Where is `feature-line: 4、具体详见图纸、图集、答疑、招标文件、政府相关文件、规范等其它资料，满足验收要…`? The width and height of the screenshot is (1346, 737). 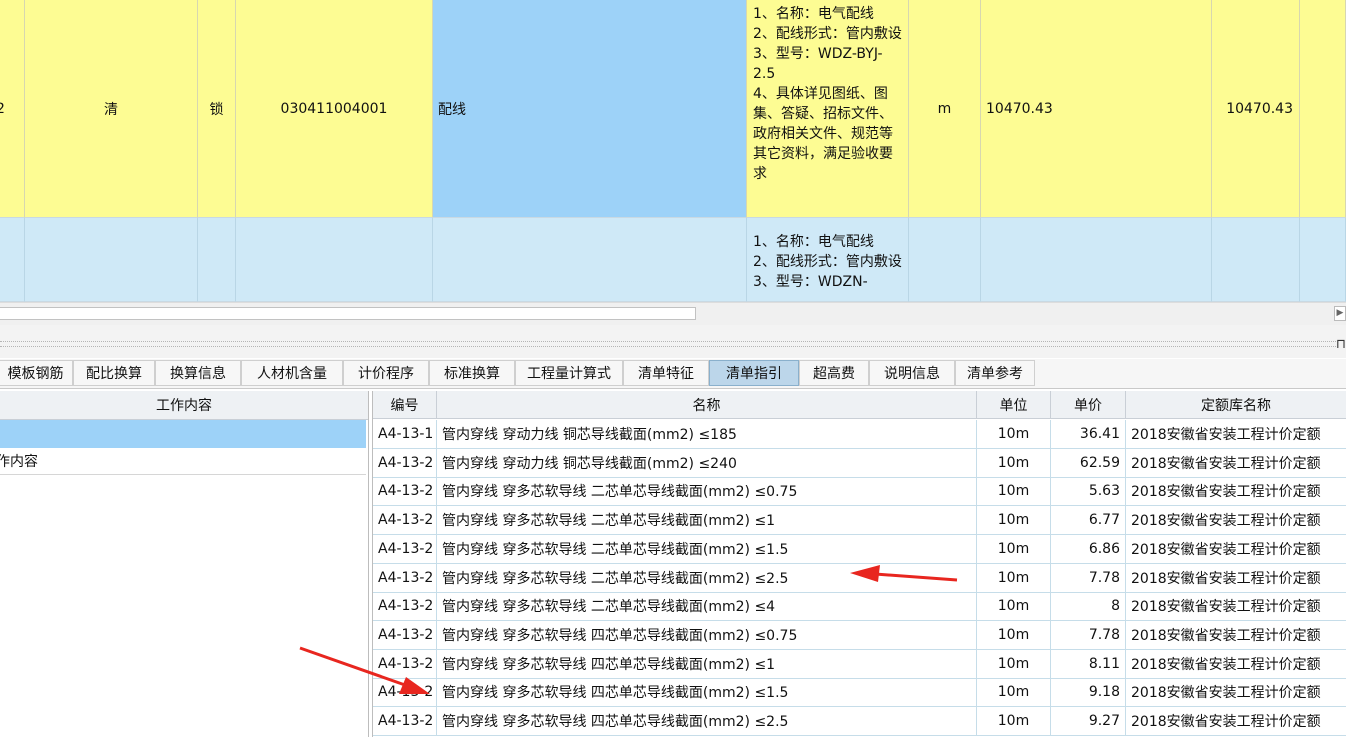
feature-line: 4、具体详见图纸、图集、答疑、招标文件、政府相关文件、规范等其它资料，满足验收要… is located at coordinates (823, 134).